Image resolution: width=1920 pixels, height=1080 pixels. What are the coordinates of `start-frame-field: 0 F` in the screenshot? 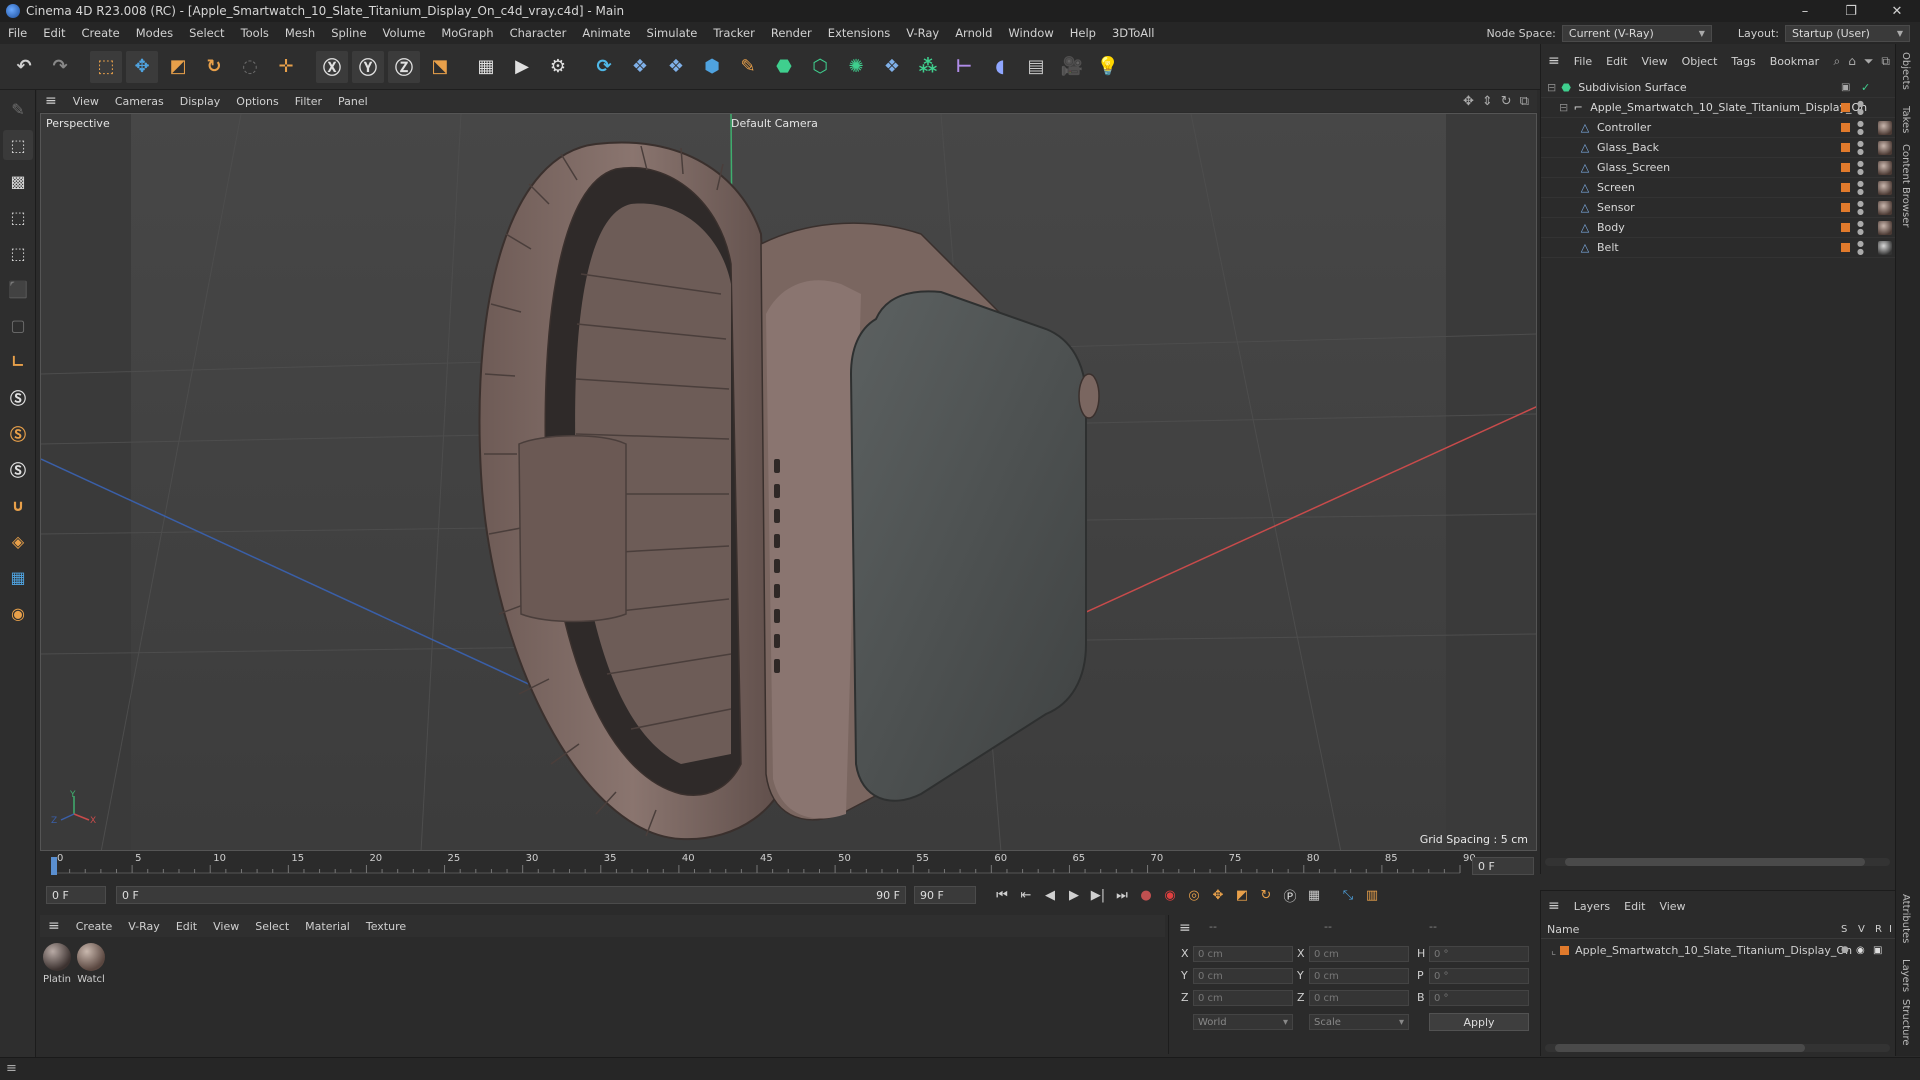 It's located at (76, 895).